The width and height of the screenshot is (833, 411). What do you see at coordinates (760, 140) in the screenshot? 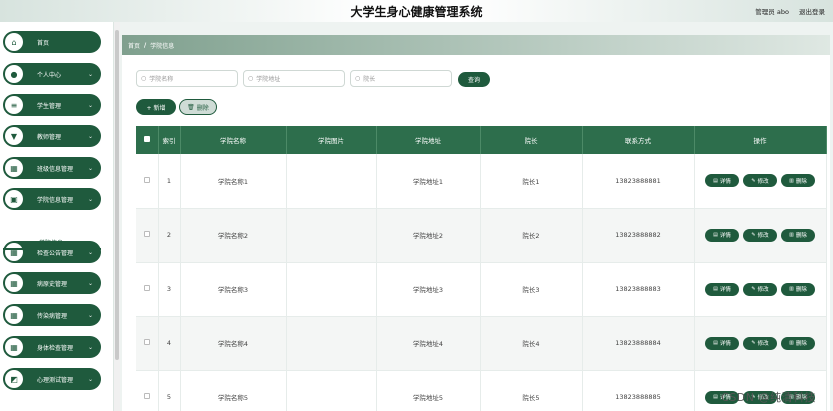
I see `header-actions: 操作` at bounding box center [760, 140].